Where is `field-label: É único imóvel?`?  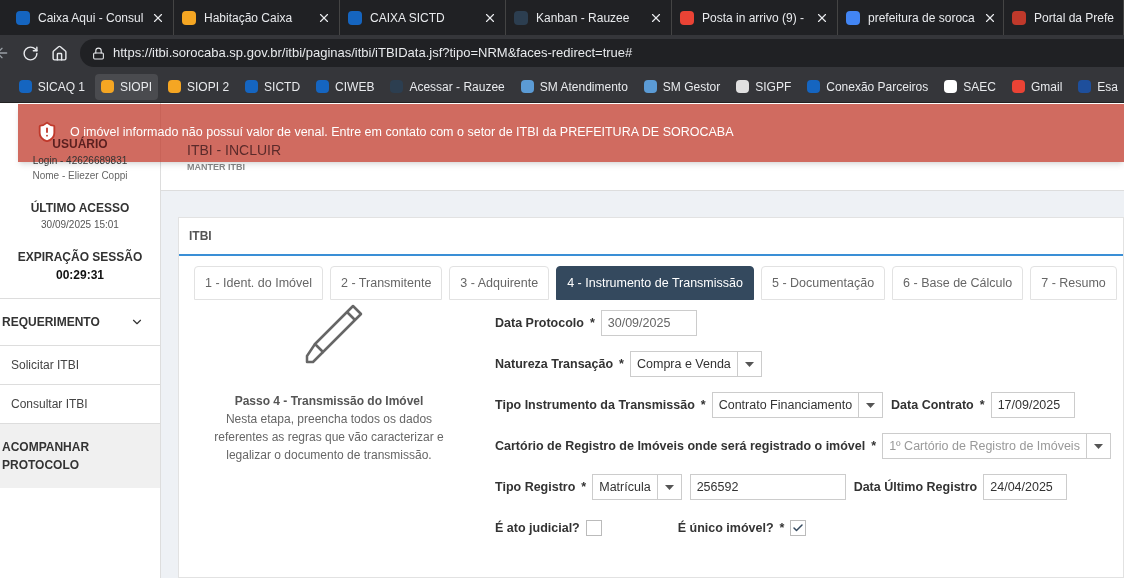
field-label: É único imóvel? is located at coordinates (725, 528).